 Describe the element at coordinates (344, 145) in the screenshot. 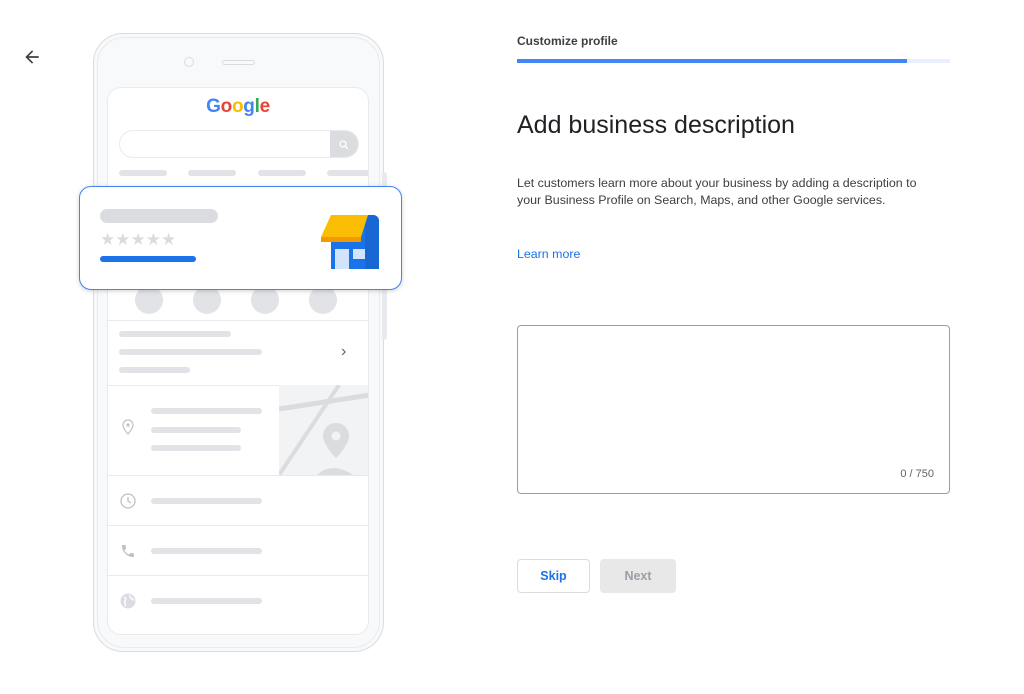

I see `search-icon` at that location.